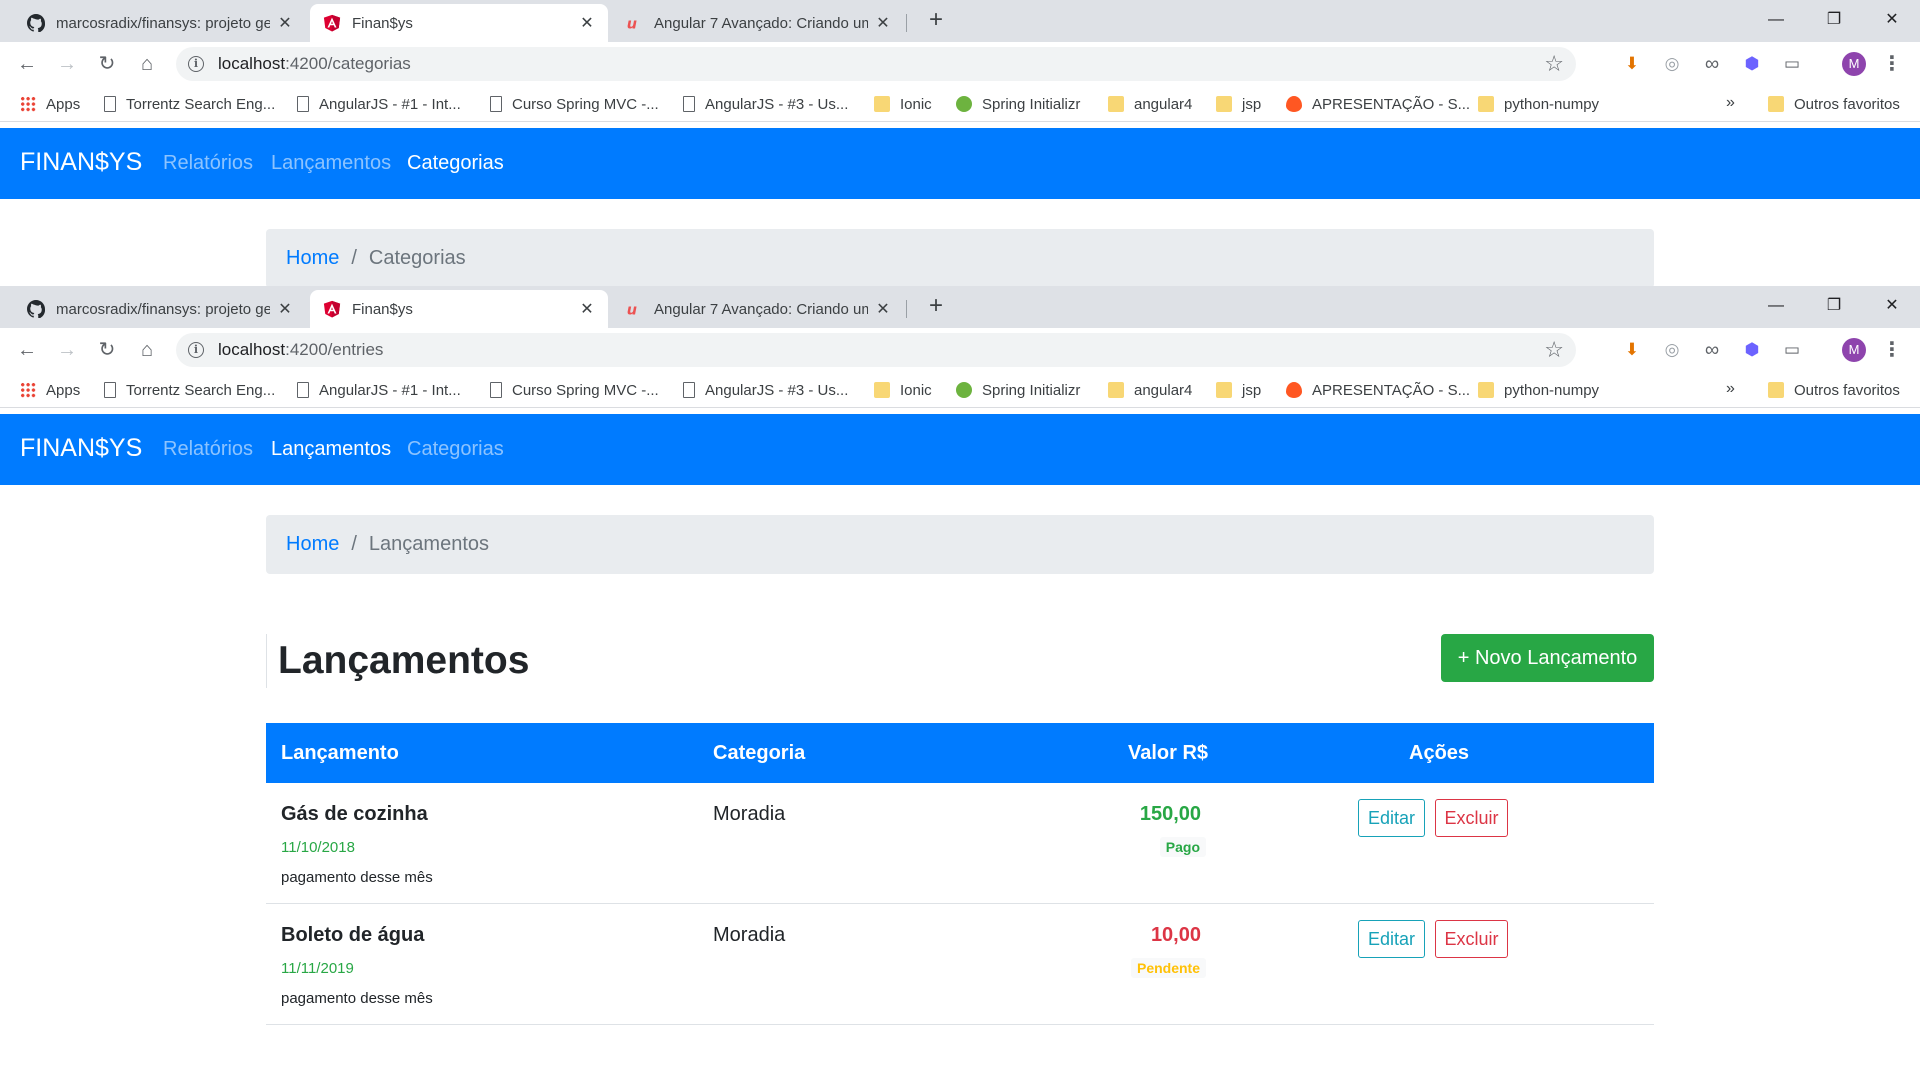 Image resolution: width=1920 pixels, height=1080 pixels. Describe the element at coordinates (876, 64) in the screenshot. I see `address-bar: i localhost:4200/categorias ☆` at that location.